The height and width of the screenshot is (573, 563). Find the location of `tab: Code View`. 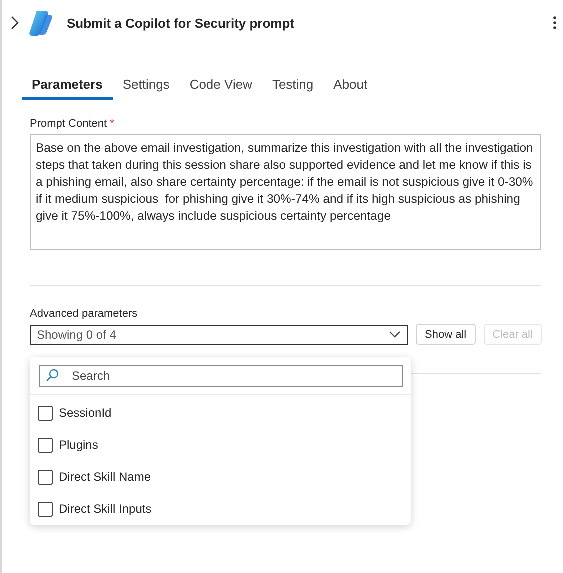

tab: Code View is located at coordinates (221, 85).